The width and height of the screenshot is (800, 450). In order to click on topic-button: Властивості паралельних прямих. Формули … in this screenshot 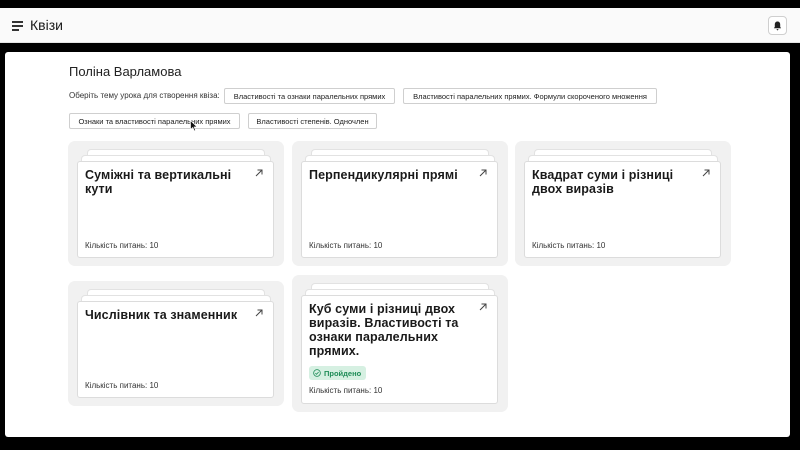, I will do `click(530, 96)`.